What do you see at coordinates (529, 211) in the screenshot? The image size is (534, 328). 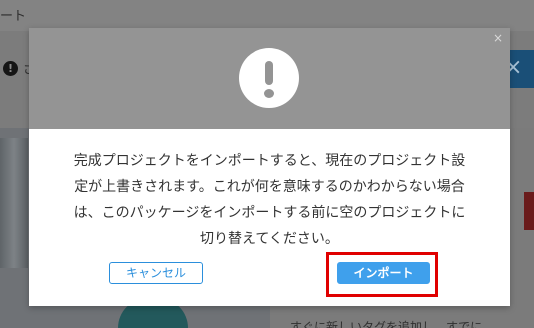 I see `side-red-tab` at bounding box center [529, 211].